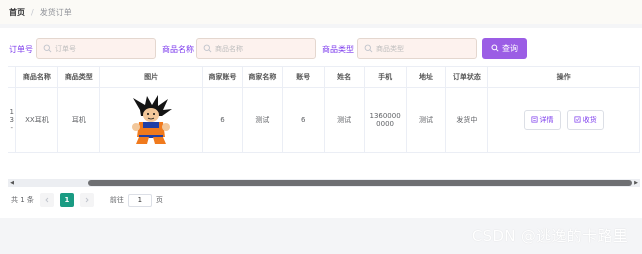  What do you see at coordinates (151, 77) in the screenshot?
I see `column-header: 图片` at bounding box center [151, 77].